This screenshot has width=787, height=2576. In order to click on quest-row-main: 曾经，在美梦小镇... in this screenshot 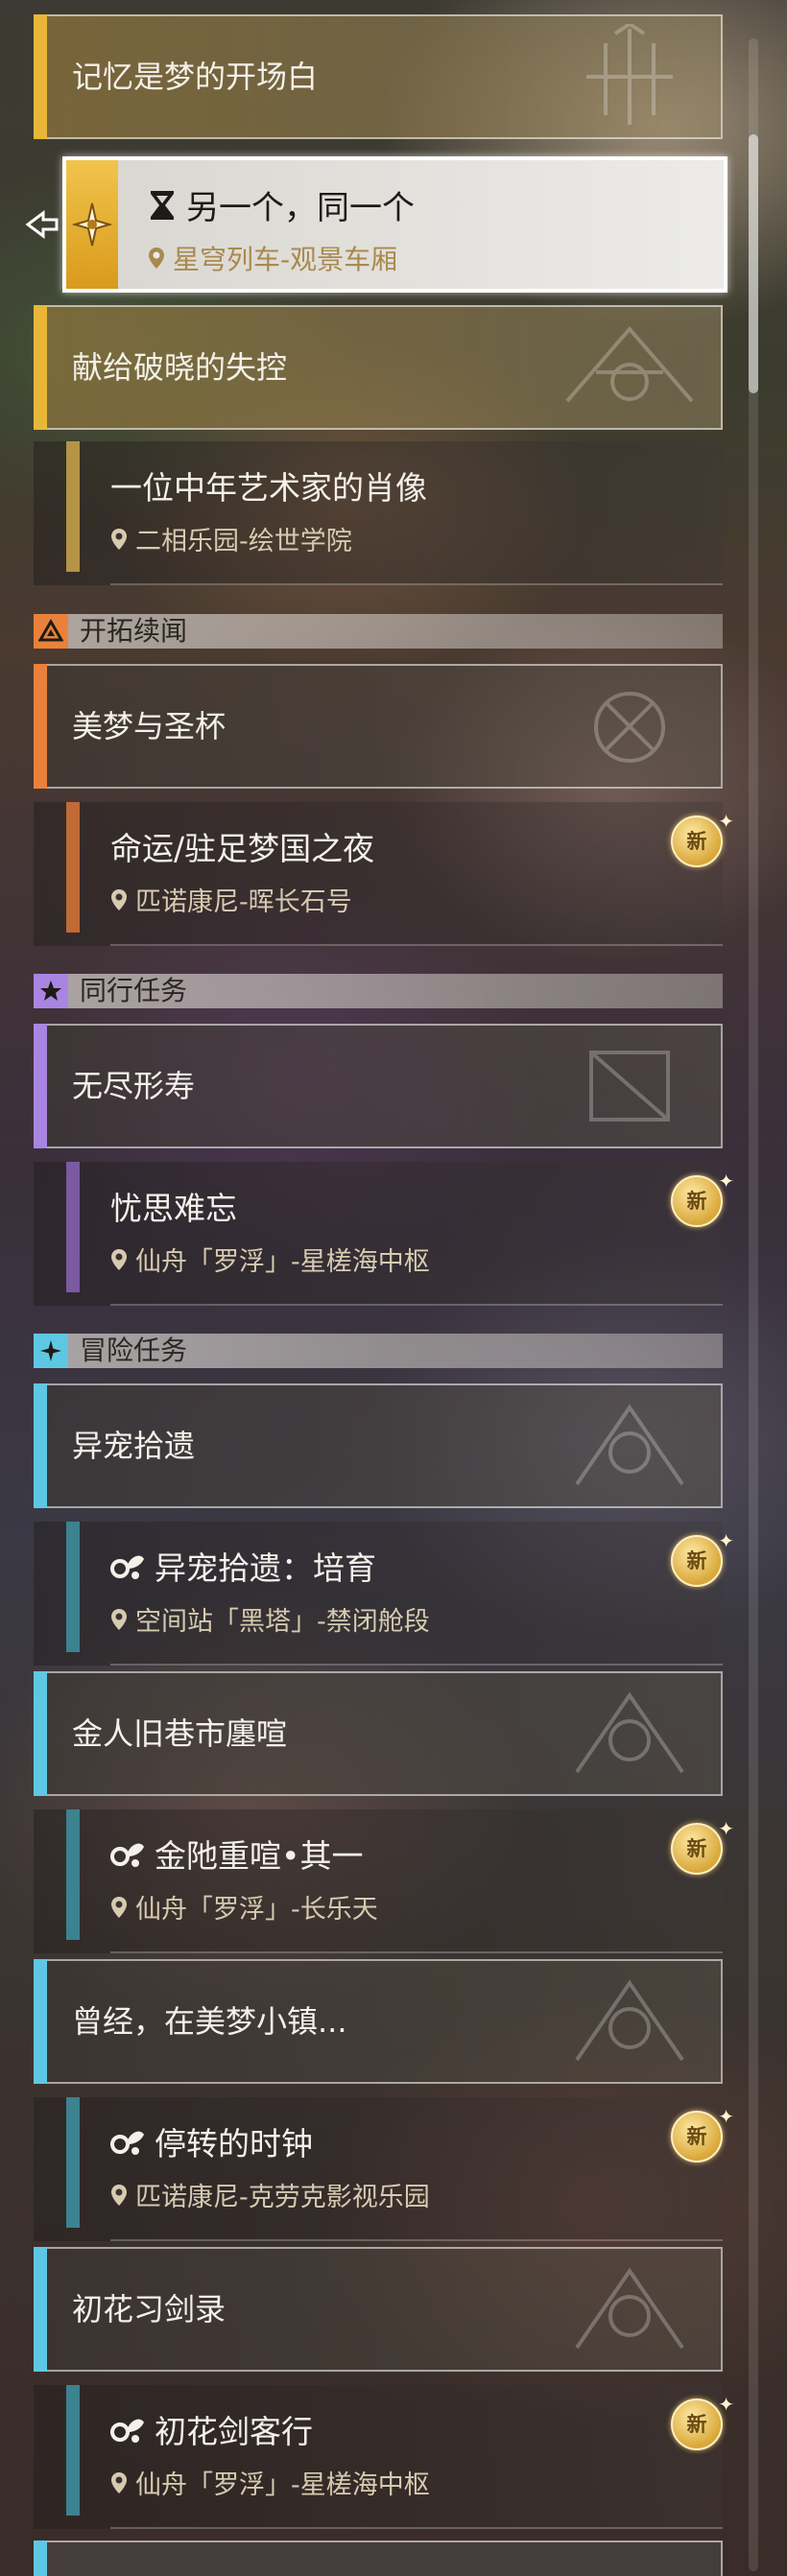, I will do `click(378, 2022)`.